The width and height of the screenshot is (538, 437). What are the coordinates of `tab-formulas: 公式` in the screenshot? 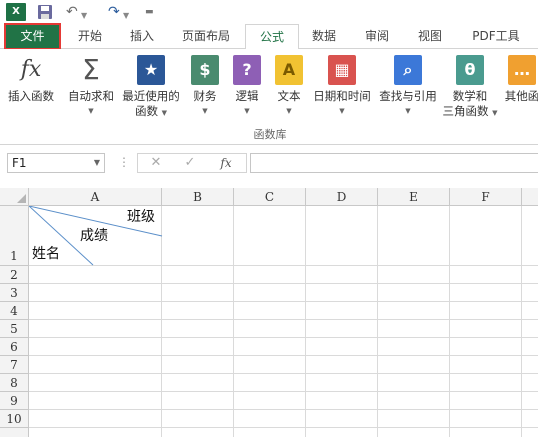 It's located at (272, 37).